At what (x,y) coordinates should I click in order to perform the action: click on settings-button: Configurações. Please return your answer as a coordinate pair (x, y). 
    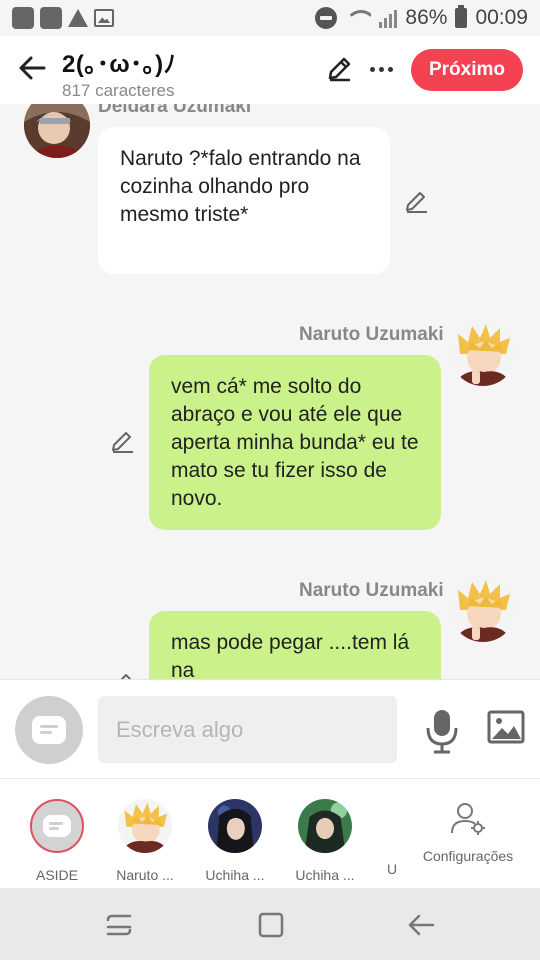
    Looking at the image, I should click on (468, 832).